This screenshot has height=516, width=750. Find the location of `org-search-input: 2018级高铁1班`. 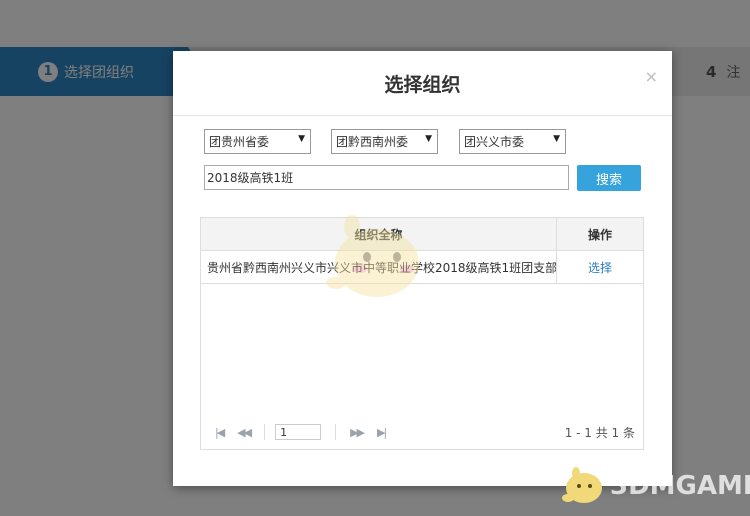

org-search-input: 2018级高铁1班 is located at coordinates (386, 177).